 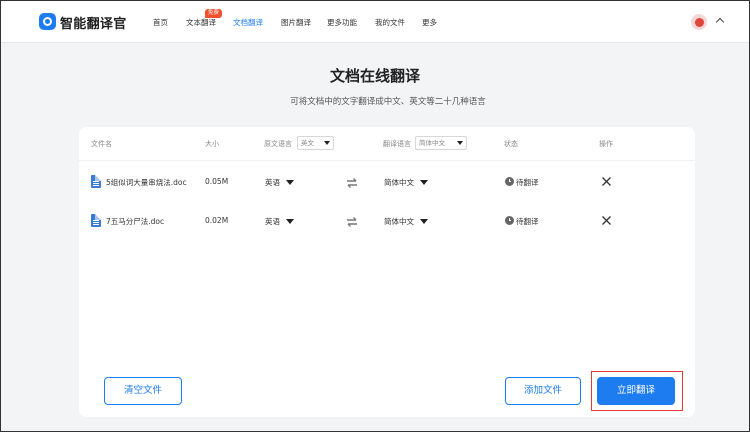 What do you see at coordinates (543, 391) in the screenshot?
I see `add-file-button: 添加文件` at bounding box center [543, 391].